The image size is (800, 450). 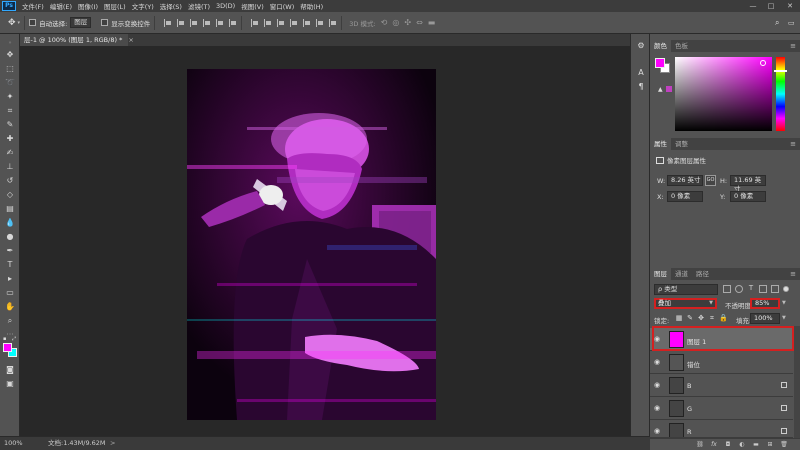 I want to click on dodge-tool-icon: ●, so click(x=10, y=237).